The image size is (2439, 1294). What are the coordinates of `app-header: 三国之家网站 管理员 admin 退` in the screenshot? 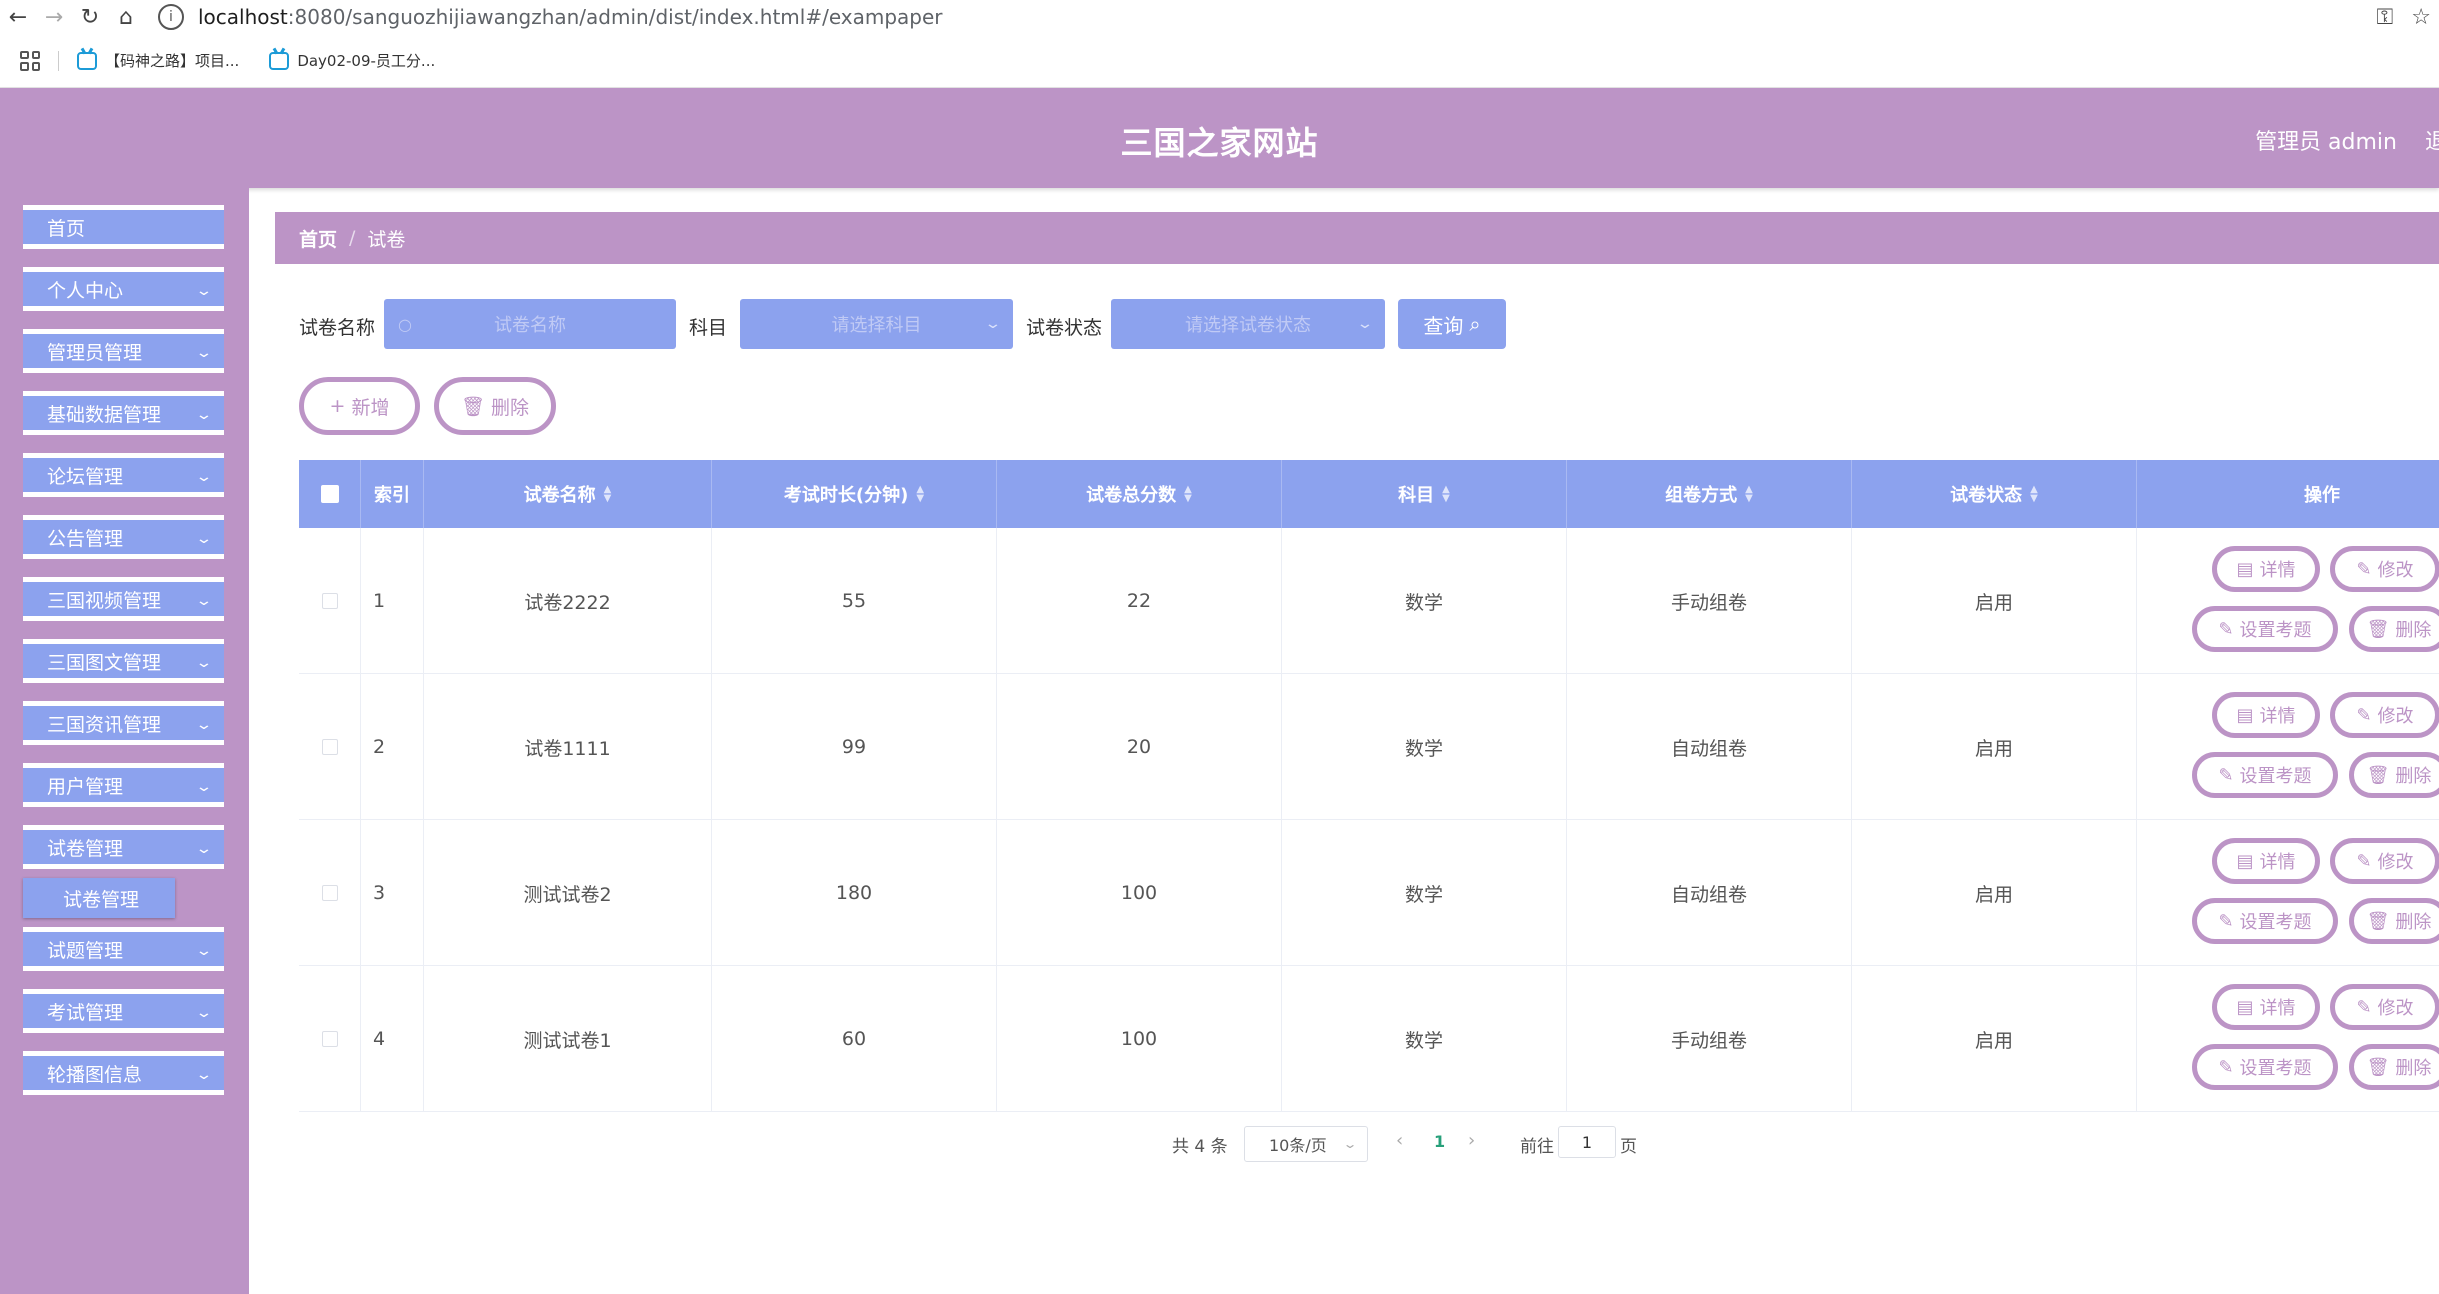 It's located at (1219, 138).